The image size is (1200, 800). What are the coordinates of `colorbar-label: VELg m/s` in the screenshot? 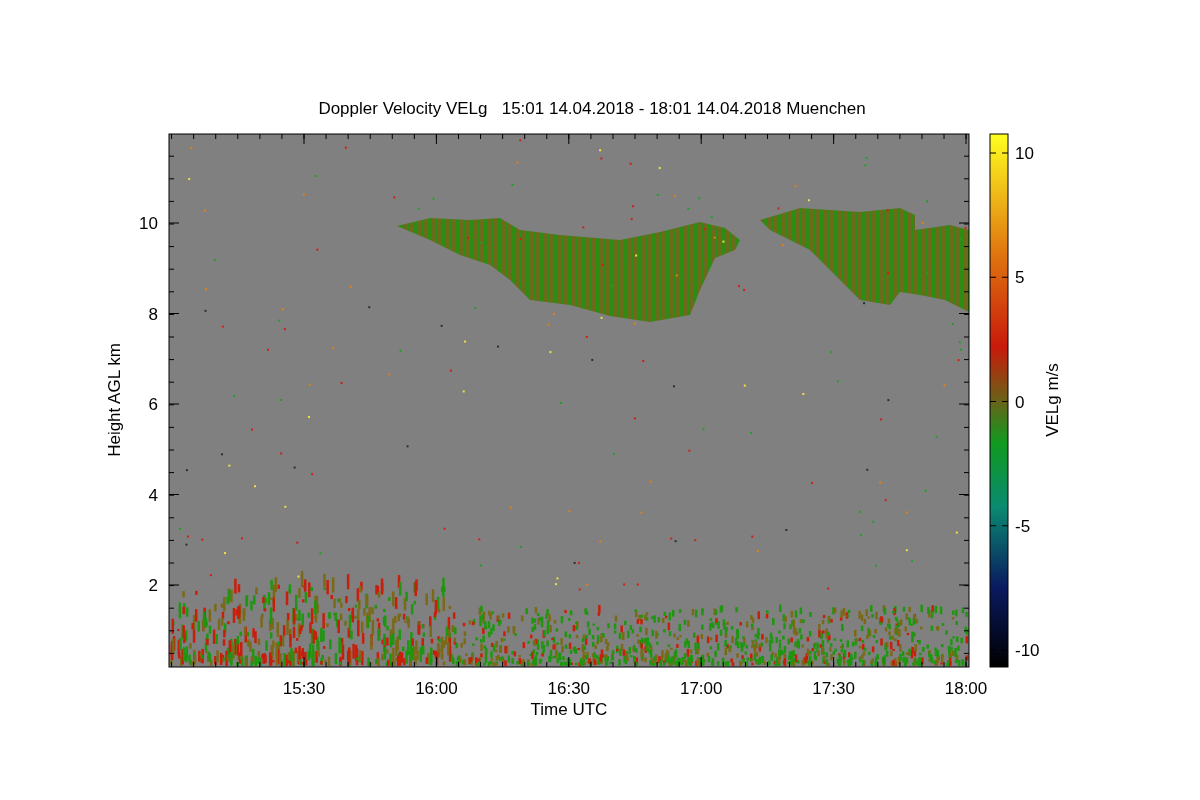 It's located at (1052, 400).